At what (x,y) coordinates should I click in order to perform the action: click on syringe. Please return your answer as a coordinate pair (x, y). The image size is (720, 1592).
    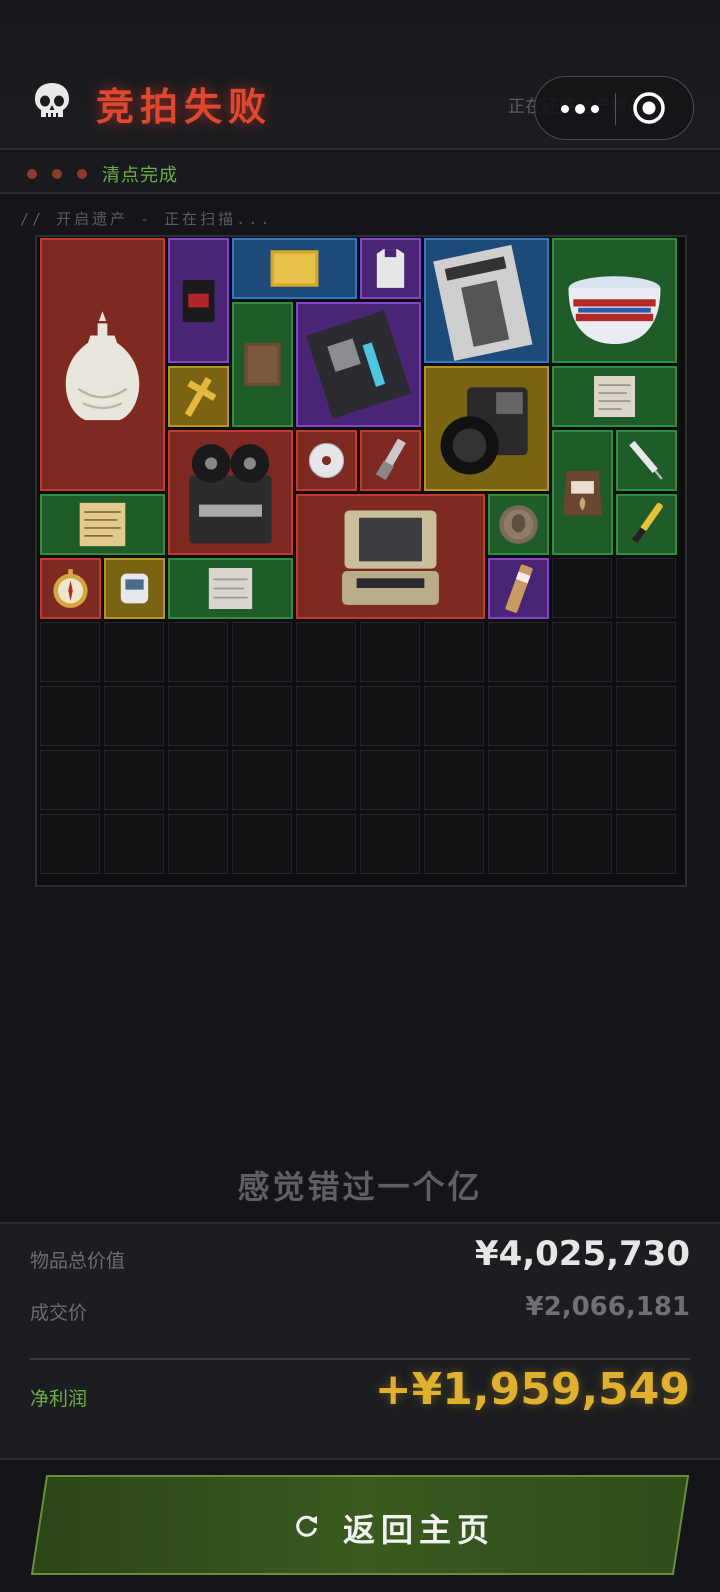
    Looking at the image, I should click on (646, 460).